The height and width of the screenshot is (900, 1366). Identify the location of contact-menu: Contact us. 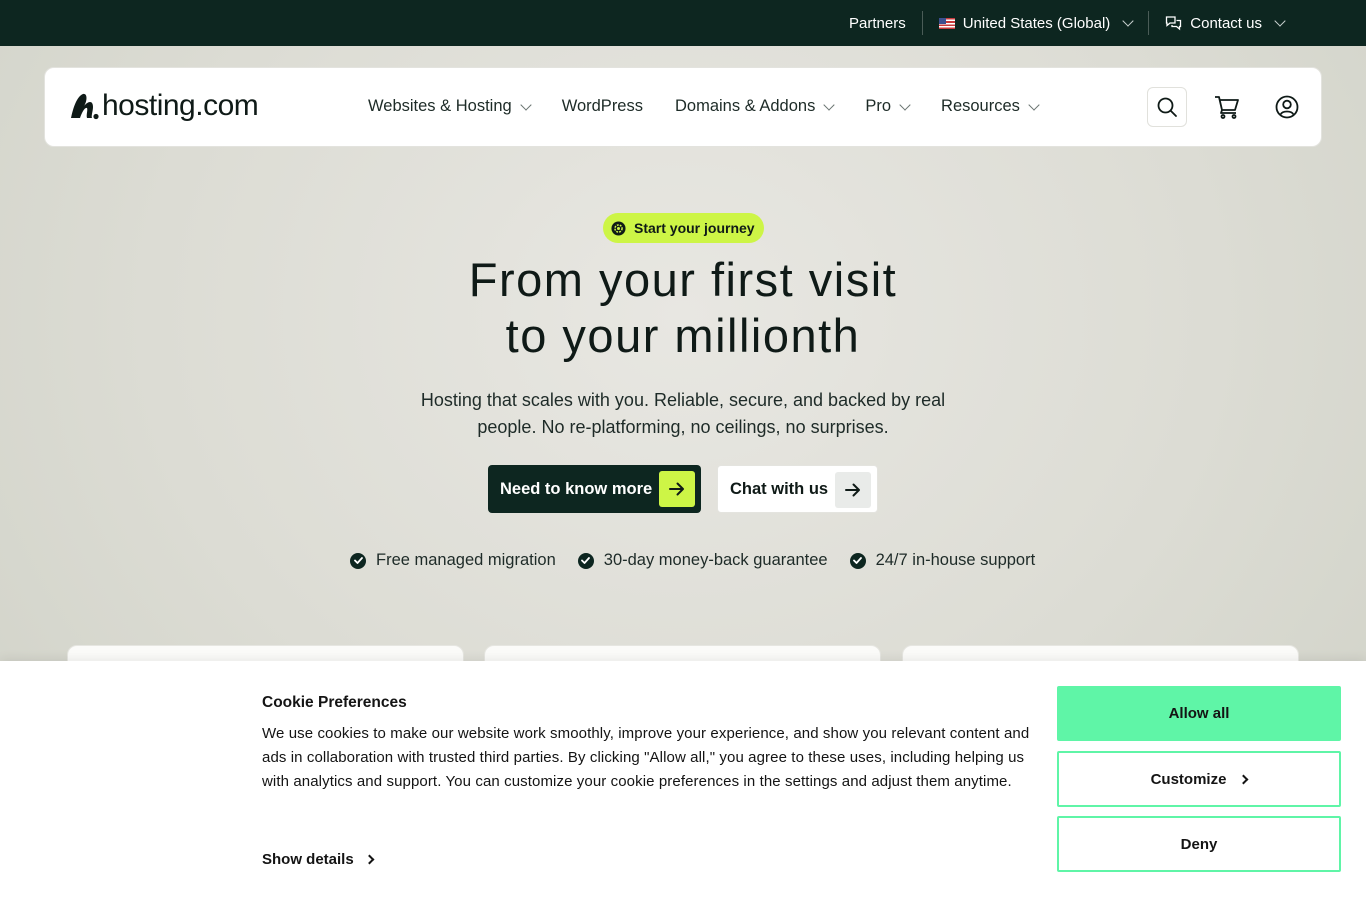
(1225, 23).